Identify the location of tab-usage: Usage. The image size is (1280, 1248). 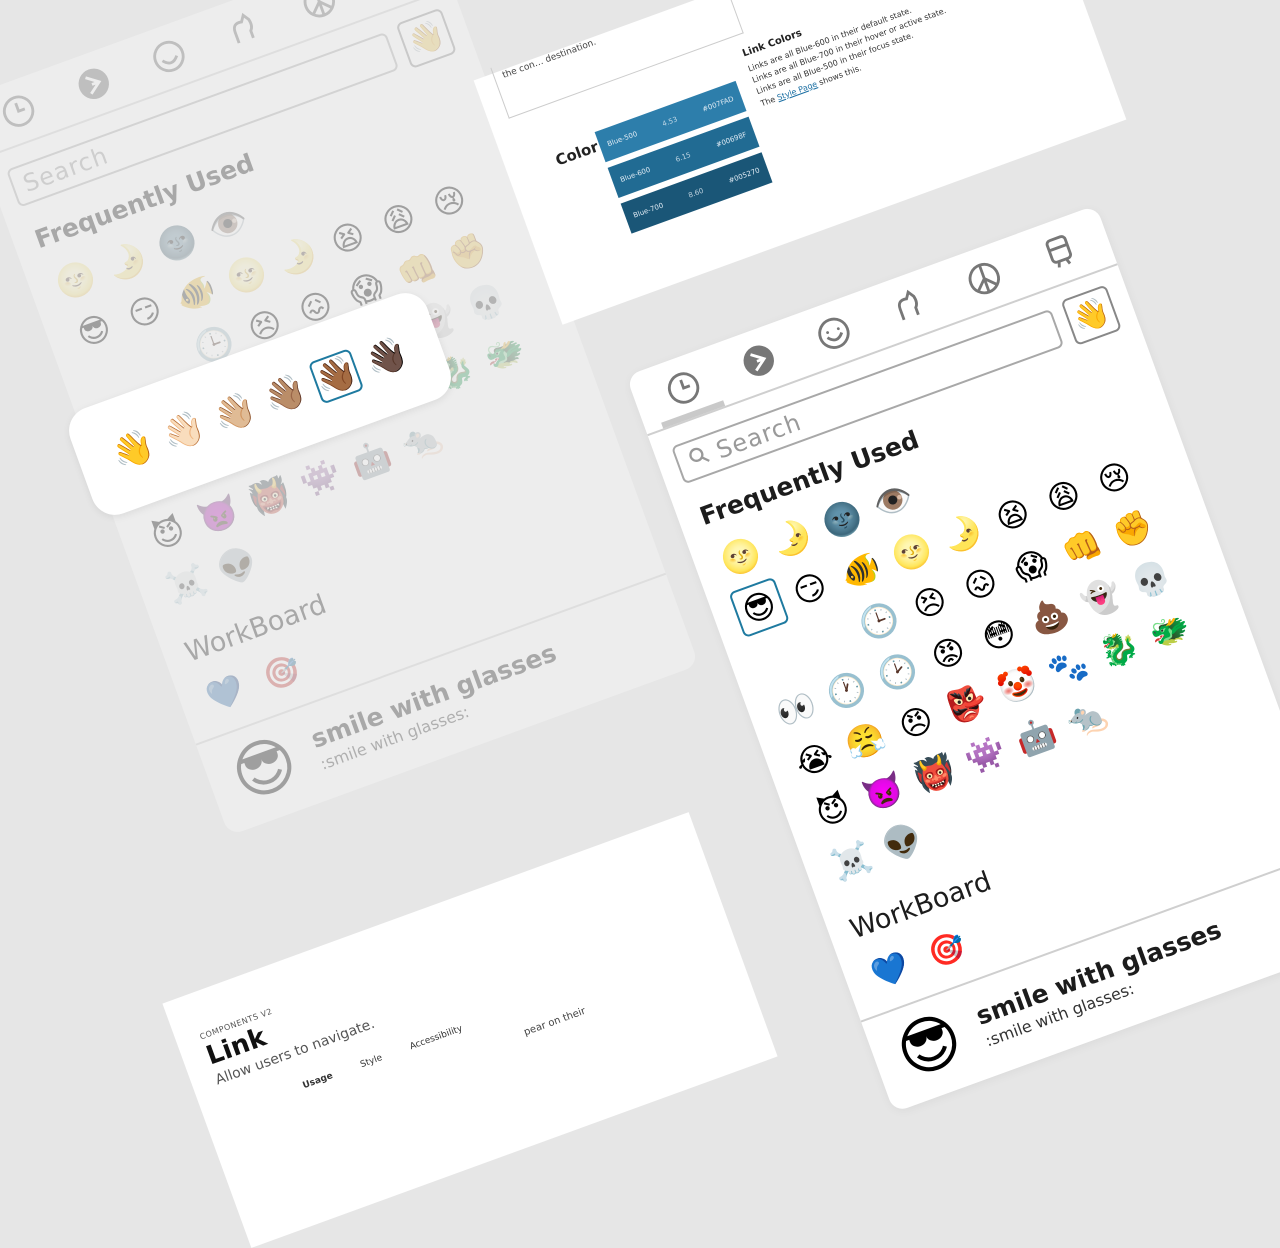
(318, 1081).